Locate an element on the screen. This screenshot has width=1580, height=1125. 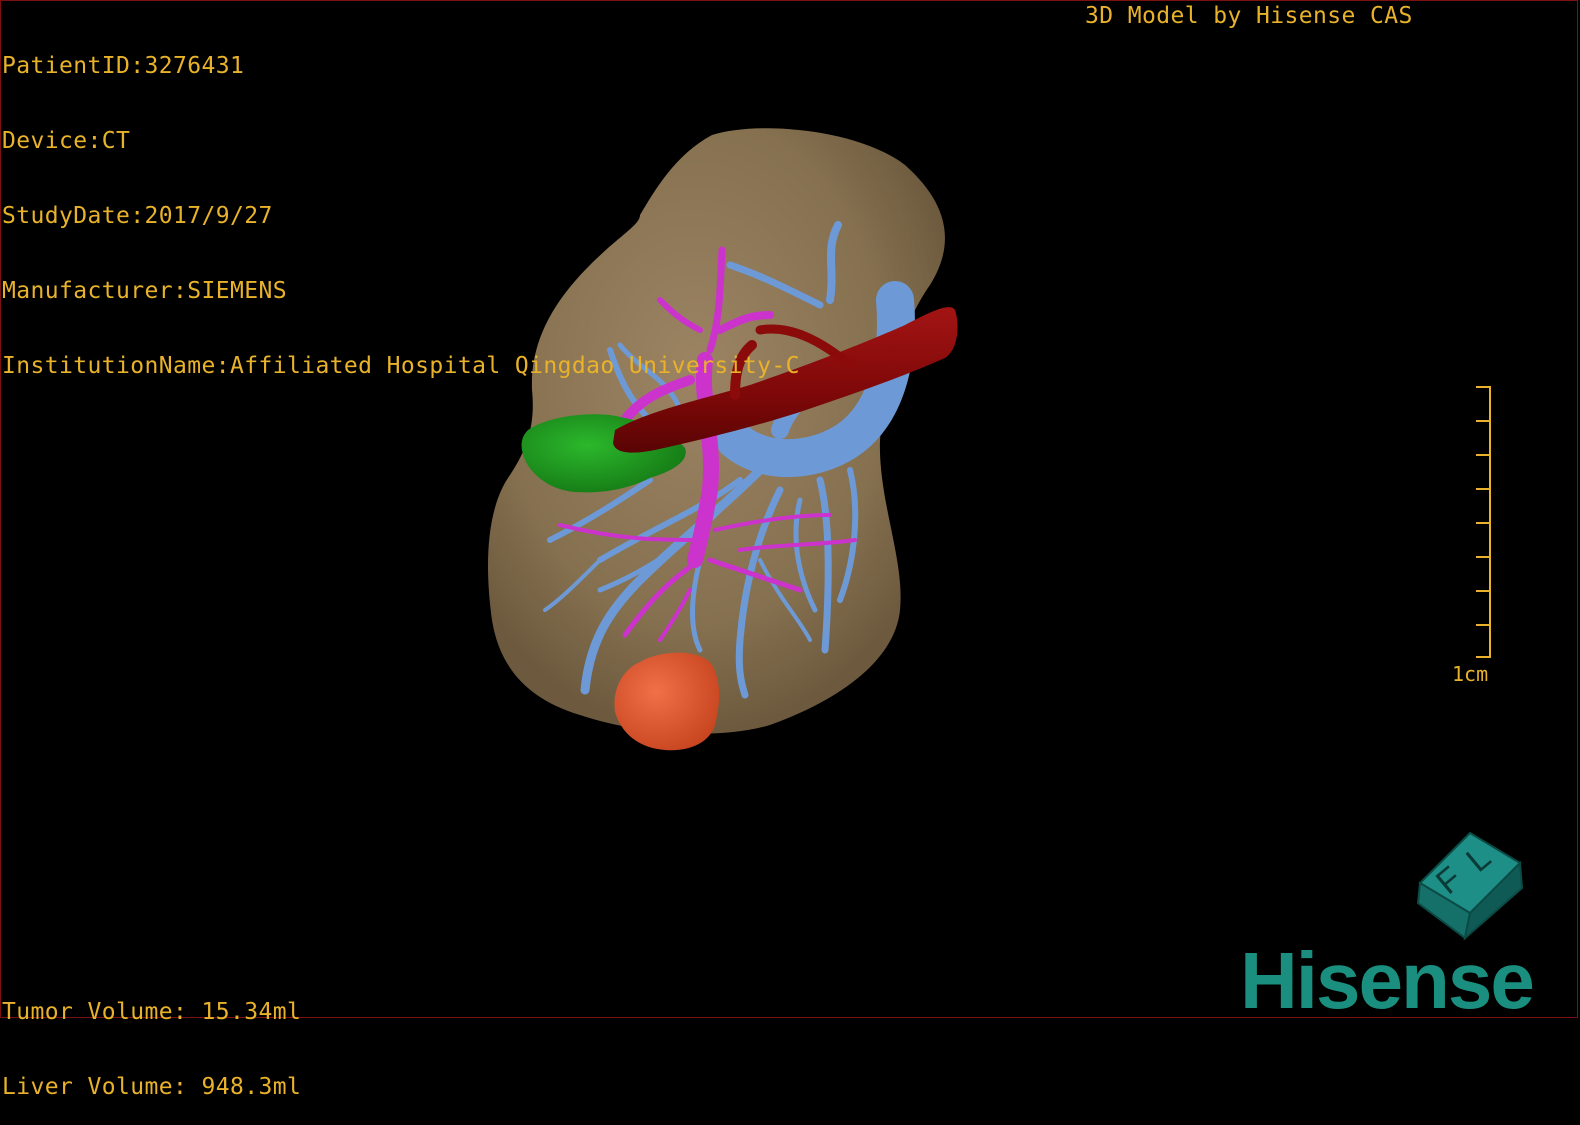
scale-bar is located at coordinates (1483, 522).